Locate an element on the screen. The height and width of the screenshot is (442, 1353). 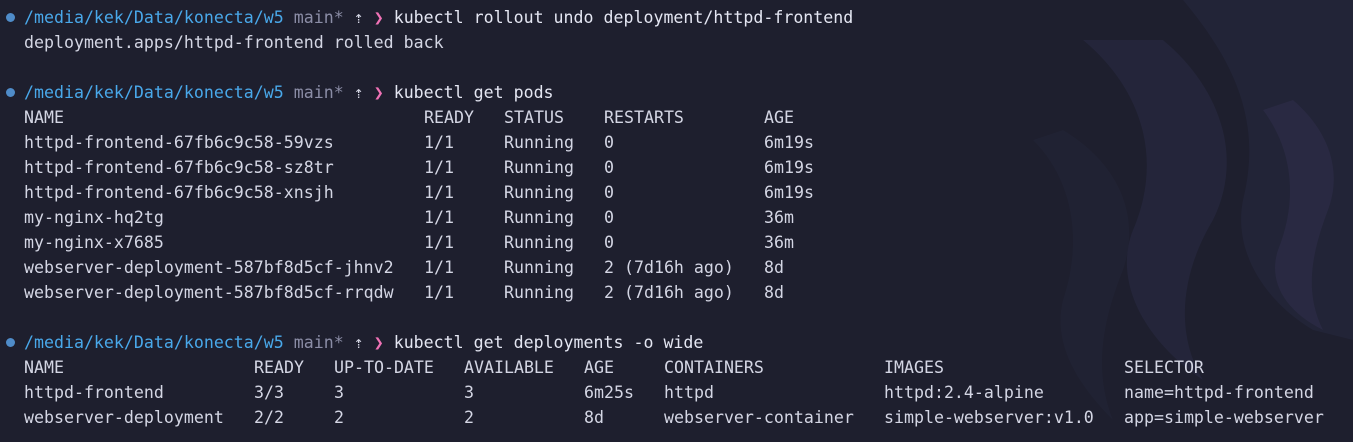
table-cell: SELECTOR is located at coordinates (1164, 367).